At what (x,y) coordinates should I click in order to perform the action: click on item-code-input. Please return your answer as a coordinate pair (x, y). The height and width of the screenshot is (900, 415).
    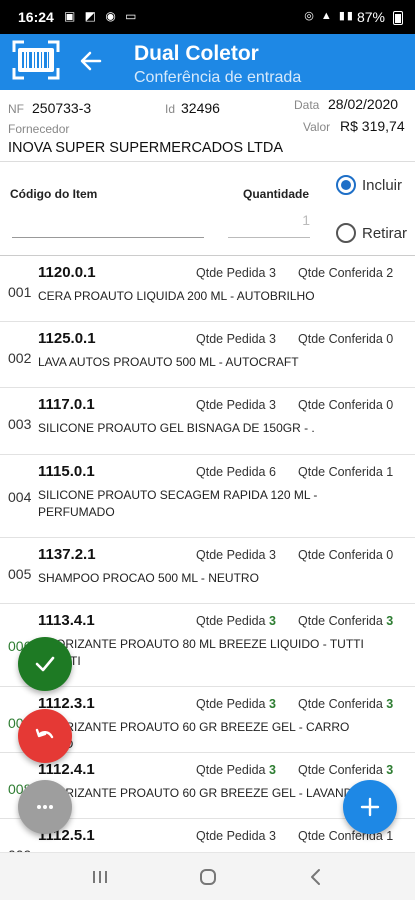
    Looking at the image, I should click on (108, 221).